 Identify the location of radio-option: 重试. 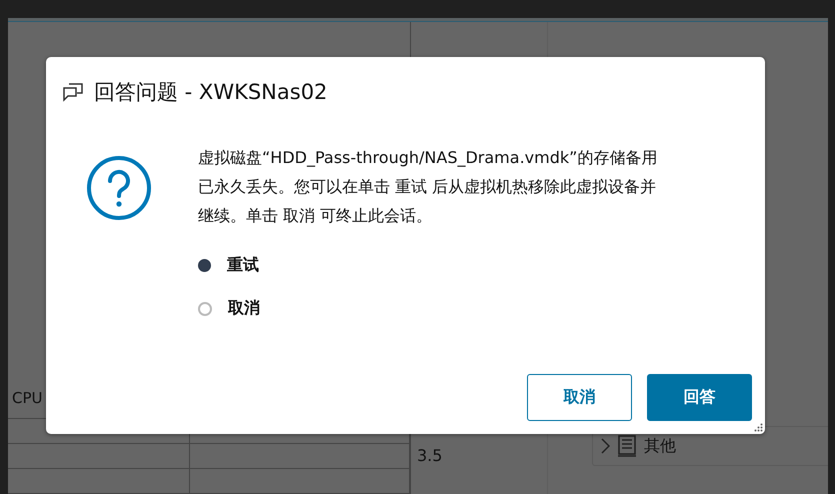
(228, 265).